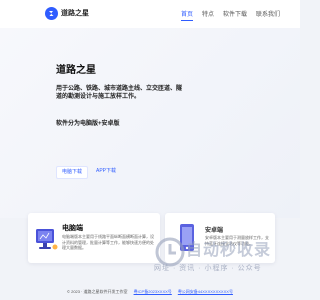 Image resolution: width=320 pixels, height=300 pixels. Describe the element at coordinates (75, 13) in the screenshot. I see `brand-name: 道路之星` at that location.